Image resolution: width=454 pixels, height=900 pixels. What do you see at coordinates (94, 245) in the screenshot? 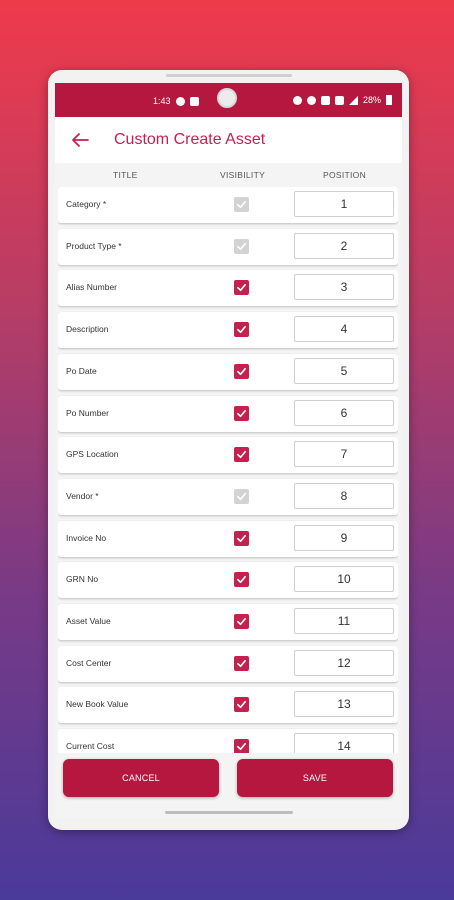
I see `field-title: Product Type *` at bounding box center [94, 245].